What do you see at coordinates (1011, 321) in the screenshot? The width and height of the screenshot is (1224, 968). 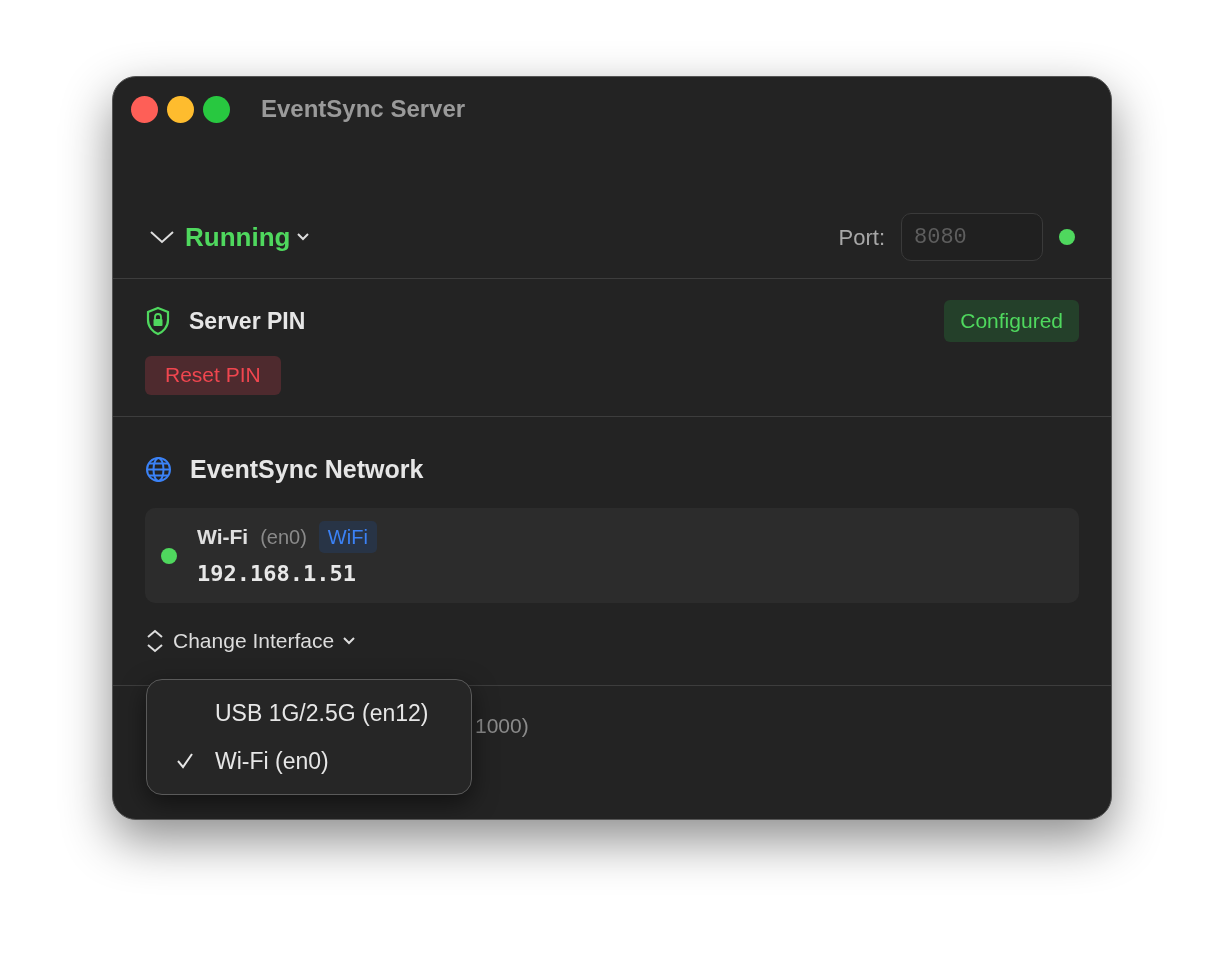 I see `configured-badge: Configured` at bounding box center [1011, 321].